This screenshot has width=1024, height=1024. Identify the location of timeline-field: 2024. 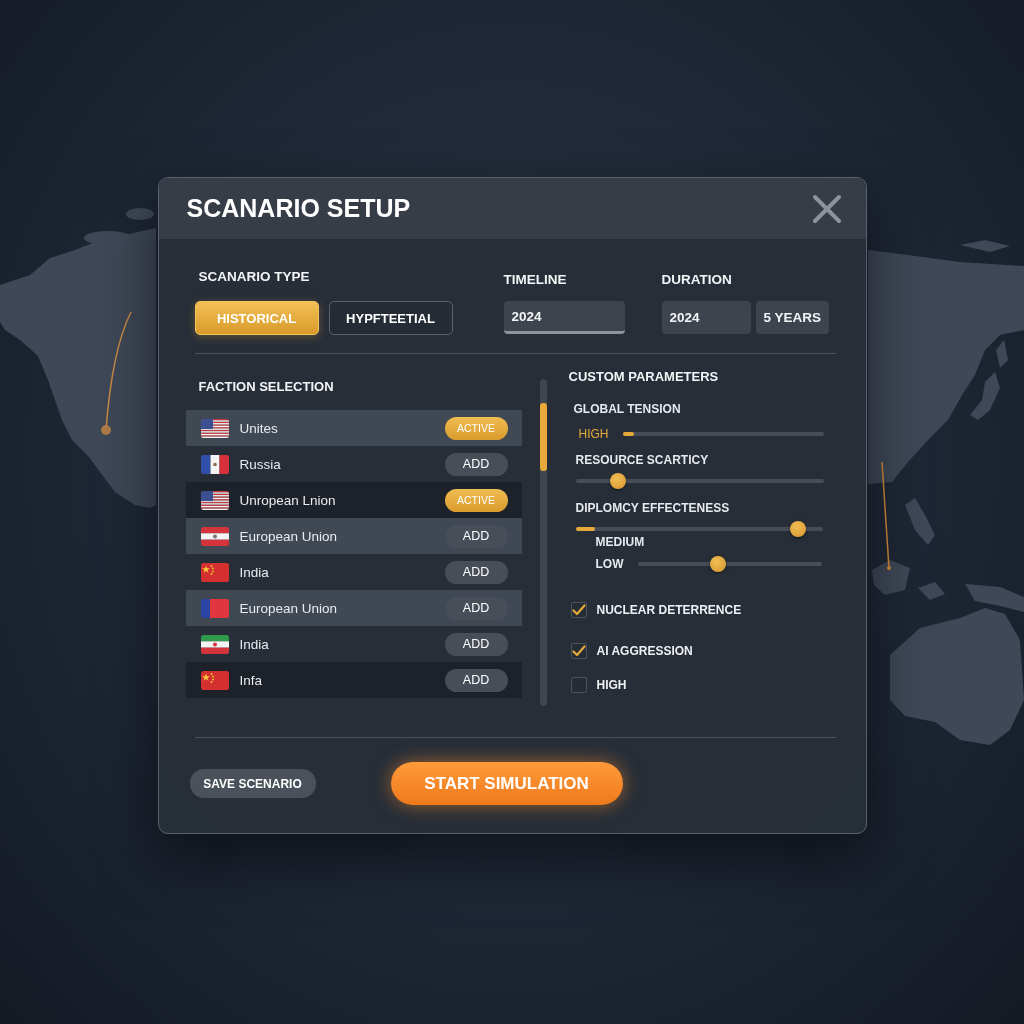
(564, 317).